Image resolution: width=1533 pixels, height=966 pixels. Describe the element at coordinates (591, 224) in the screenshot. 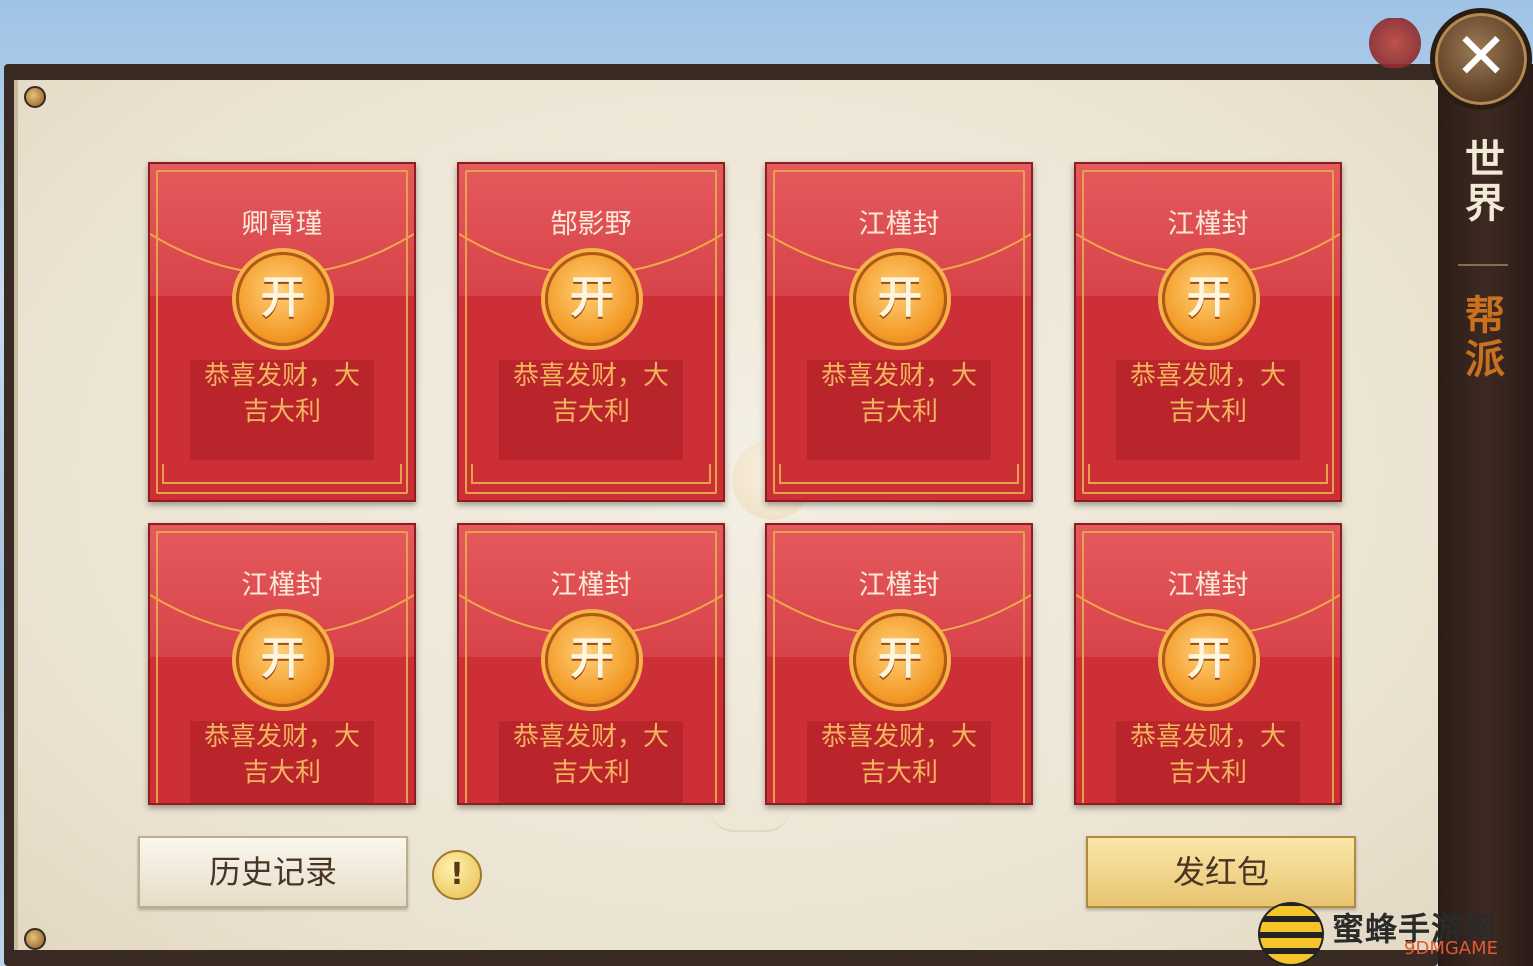

I see `envelope-sender: 郜影野` at that location.